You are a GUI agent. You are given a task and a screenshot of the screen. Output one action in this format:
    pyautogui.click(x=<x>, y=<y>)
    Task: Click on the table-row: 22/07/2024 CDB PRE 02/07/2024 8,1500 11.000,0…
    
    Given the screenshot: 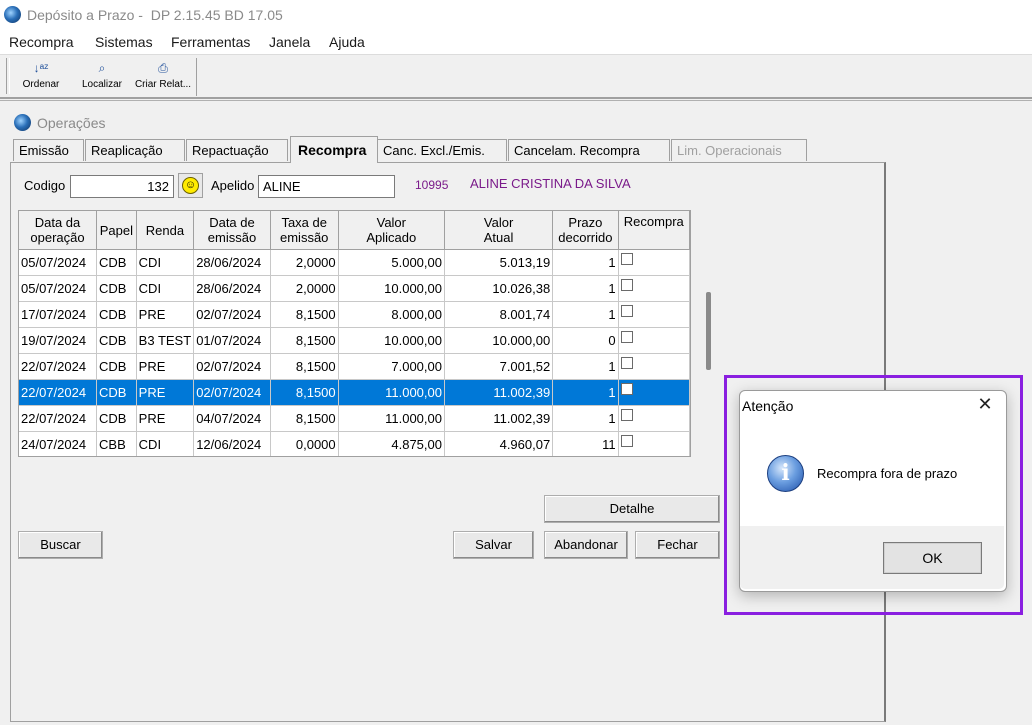 What is the action you would take?
    pyautogui.click(x=354, y=392)
    